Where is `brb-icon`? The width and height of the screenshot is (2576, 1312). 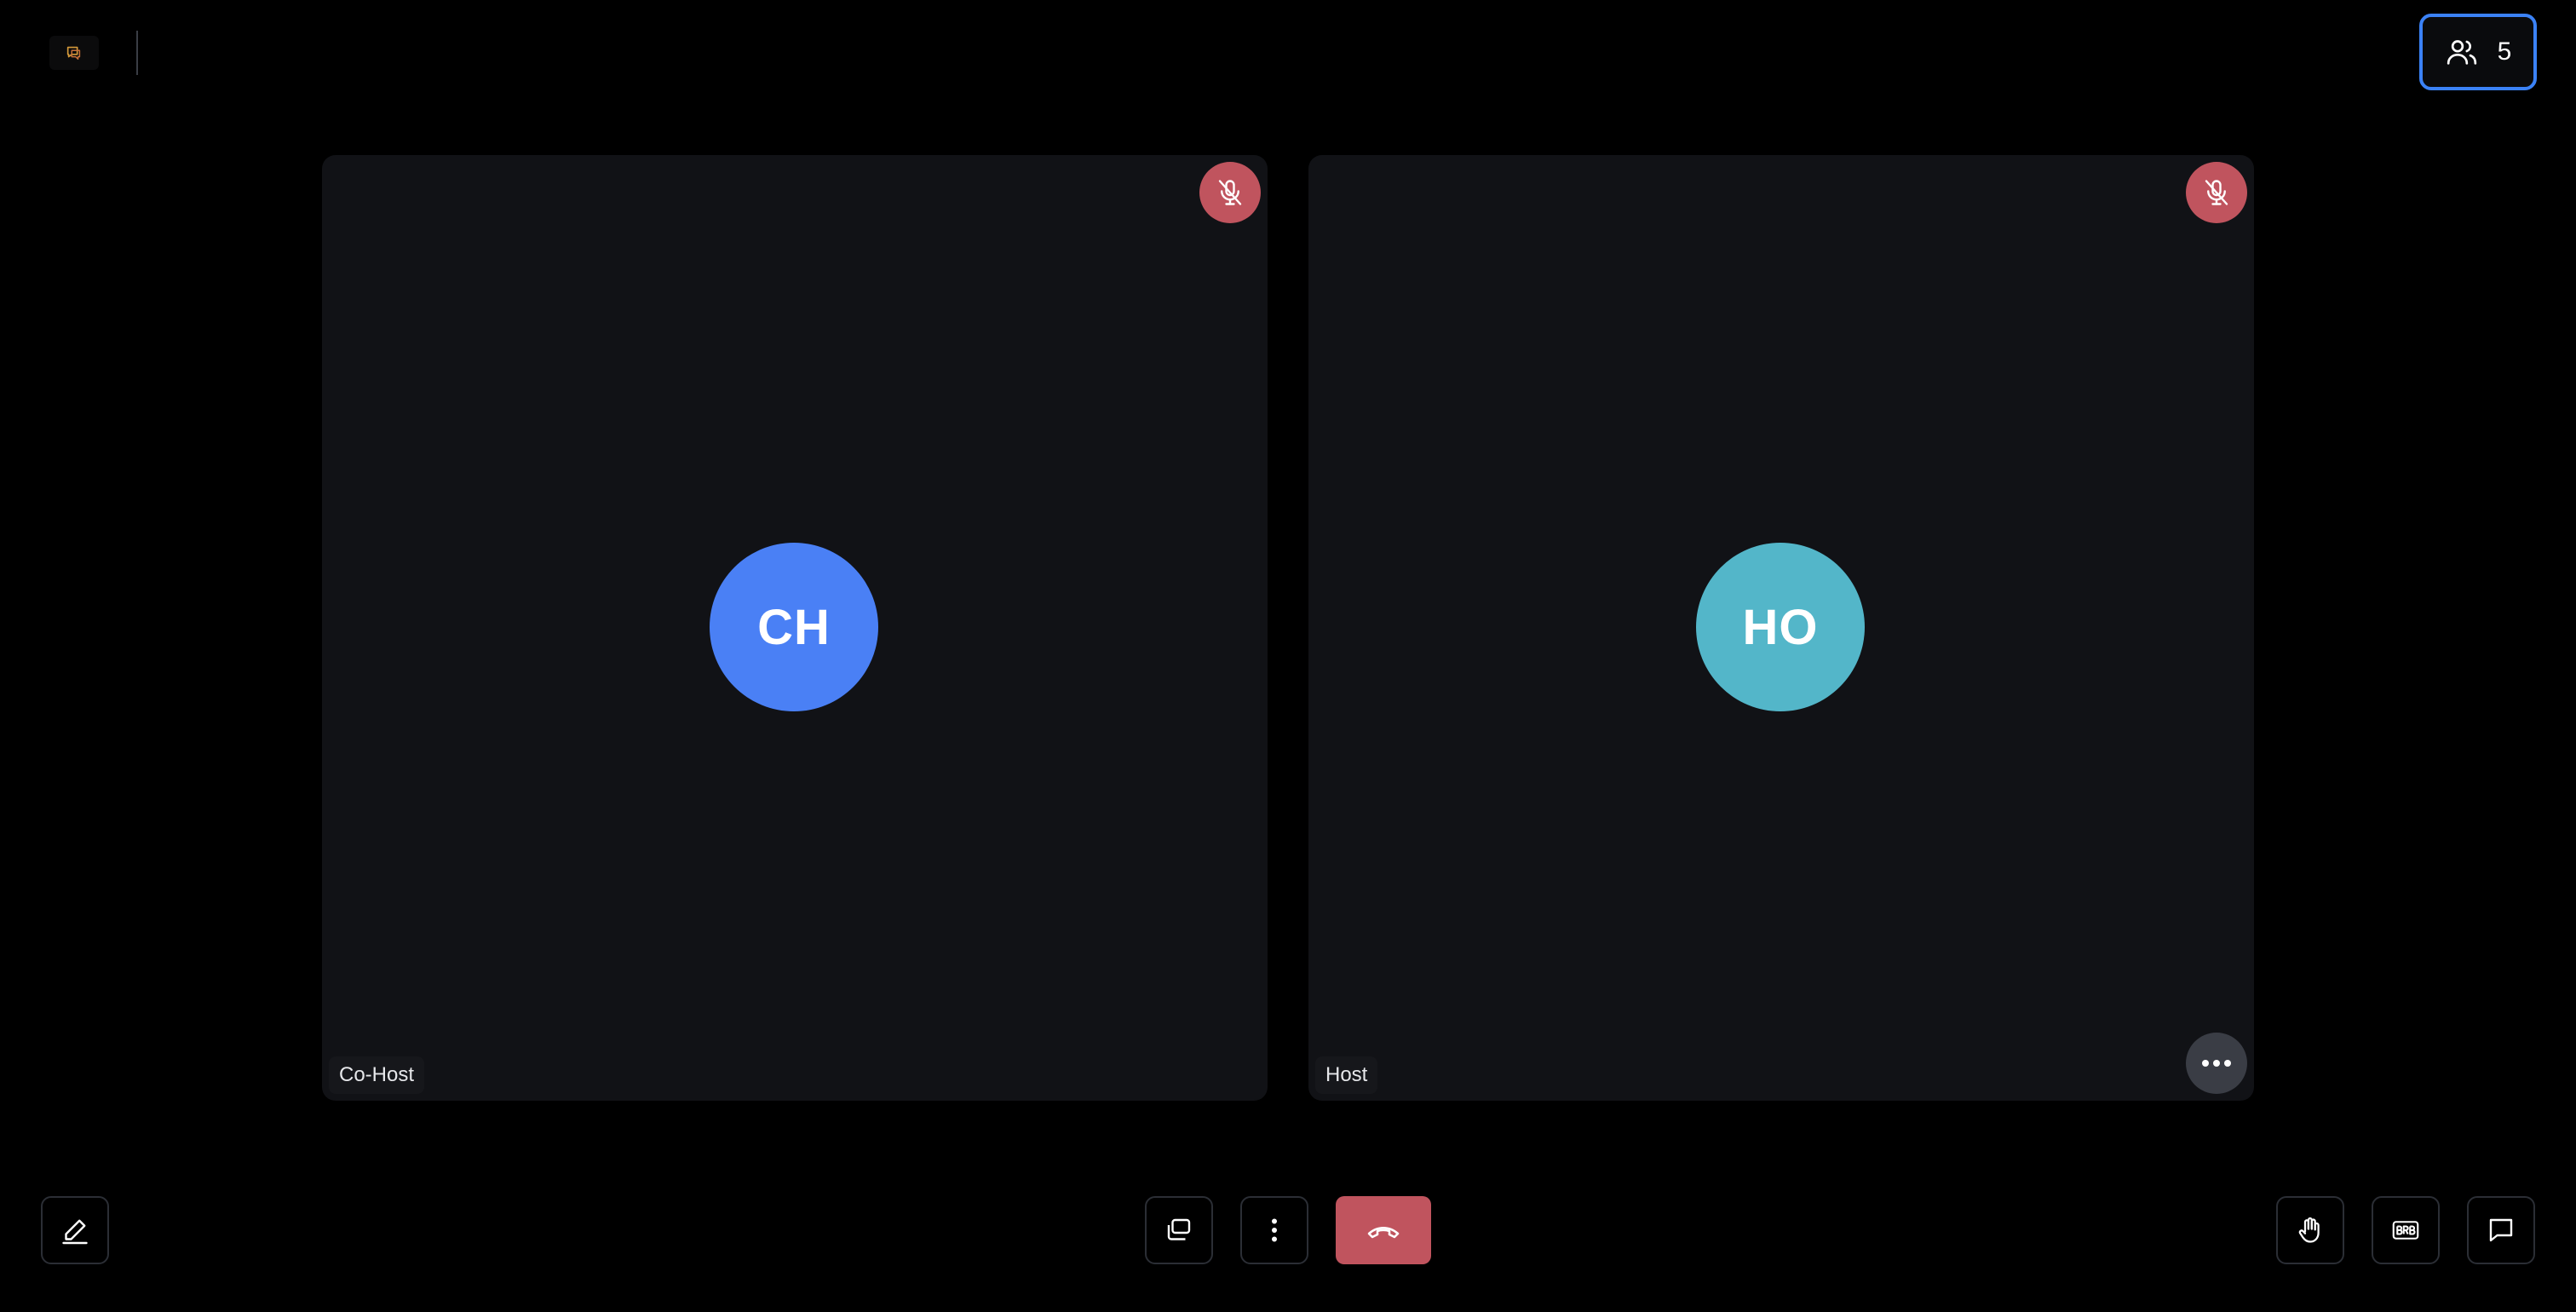 brb-icon is located at coordinates (2406, 1230).